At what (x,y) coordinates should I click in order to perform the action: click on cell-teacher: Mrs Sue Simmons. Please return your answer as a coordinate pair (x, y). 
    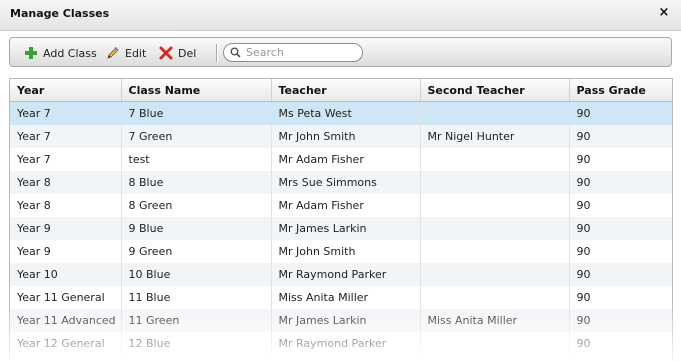
    Looking at the image, I should click on (346, 182).